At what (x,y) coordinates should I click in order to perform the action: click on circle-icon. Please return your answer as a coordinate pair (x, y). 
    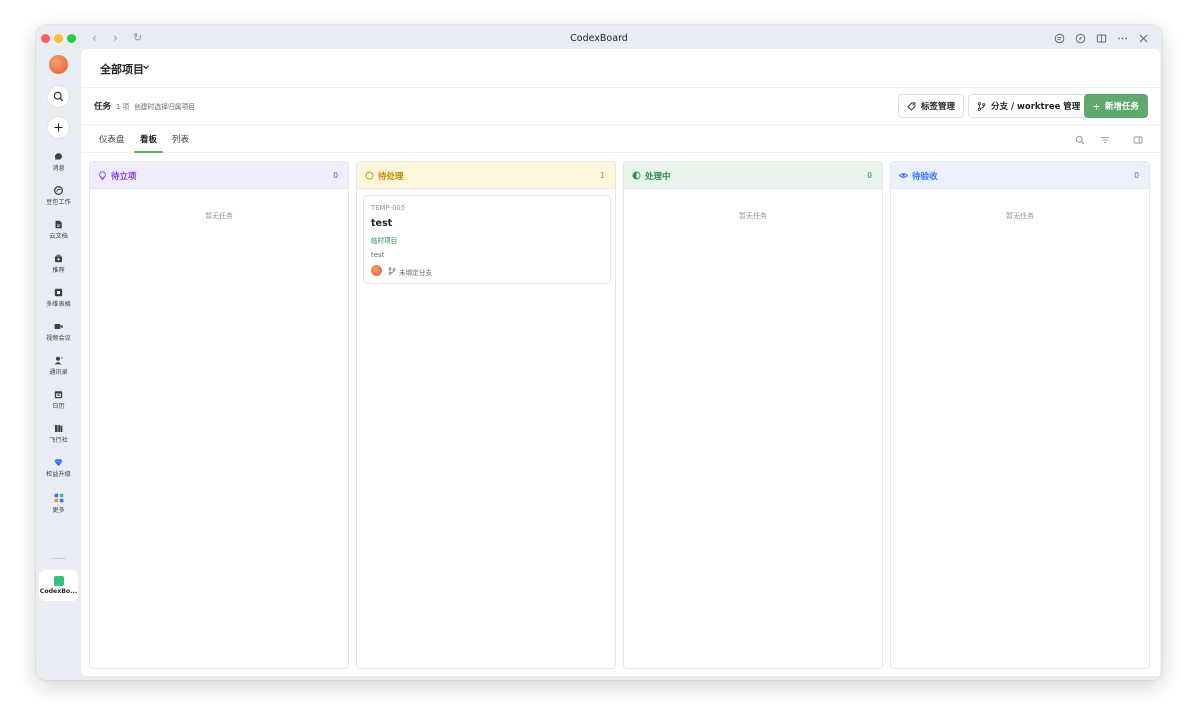
    Looking at the image, I should click on (369, 175).